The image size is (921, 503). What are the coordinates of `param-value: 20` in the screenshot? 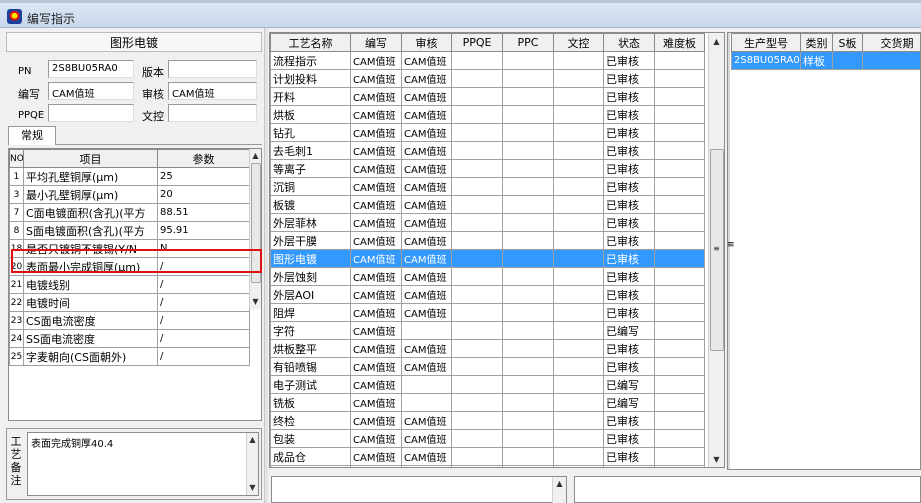 It's located at (203, 194).